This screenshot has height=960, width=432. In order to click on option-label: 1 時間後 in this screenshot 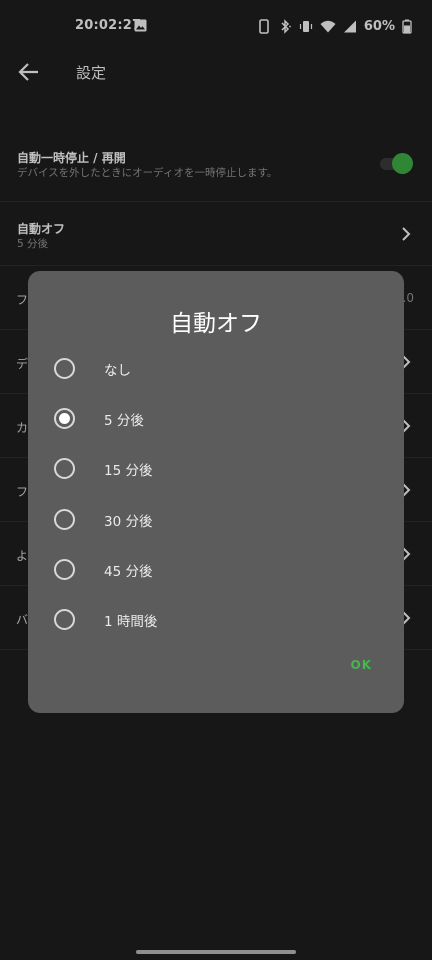, I will do `click(131, 622)`.